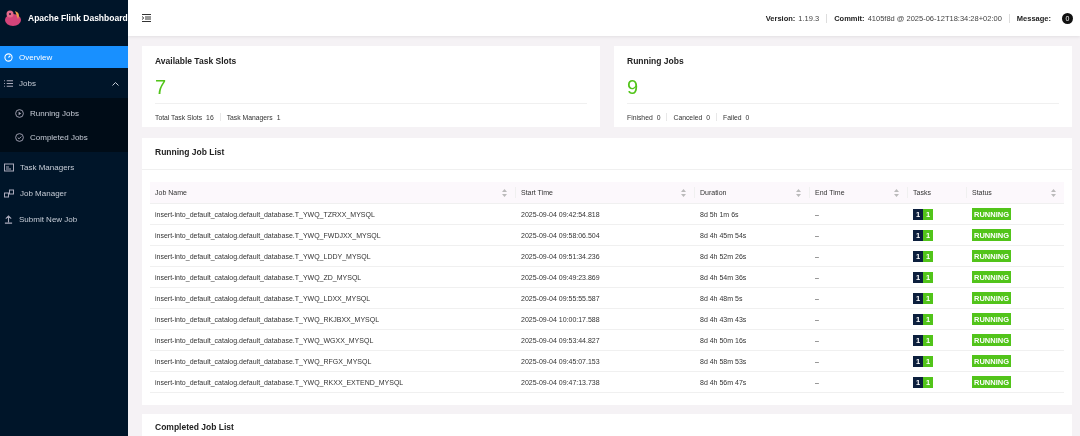 Image resolution: width=1080 pixels, height=436 pixels. Describe the element at coordinates (8, 57) in the screenshot. I see `dashboard-icon` at that location.